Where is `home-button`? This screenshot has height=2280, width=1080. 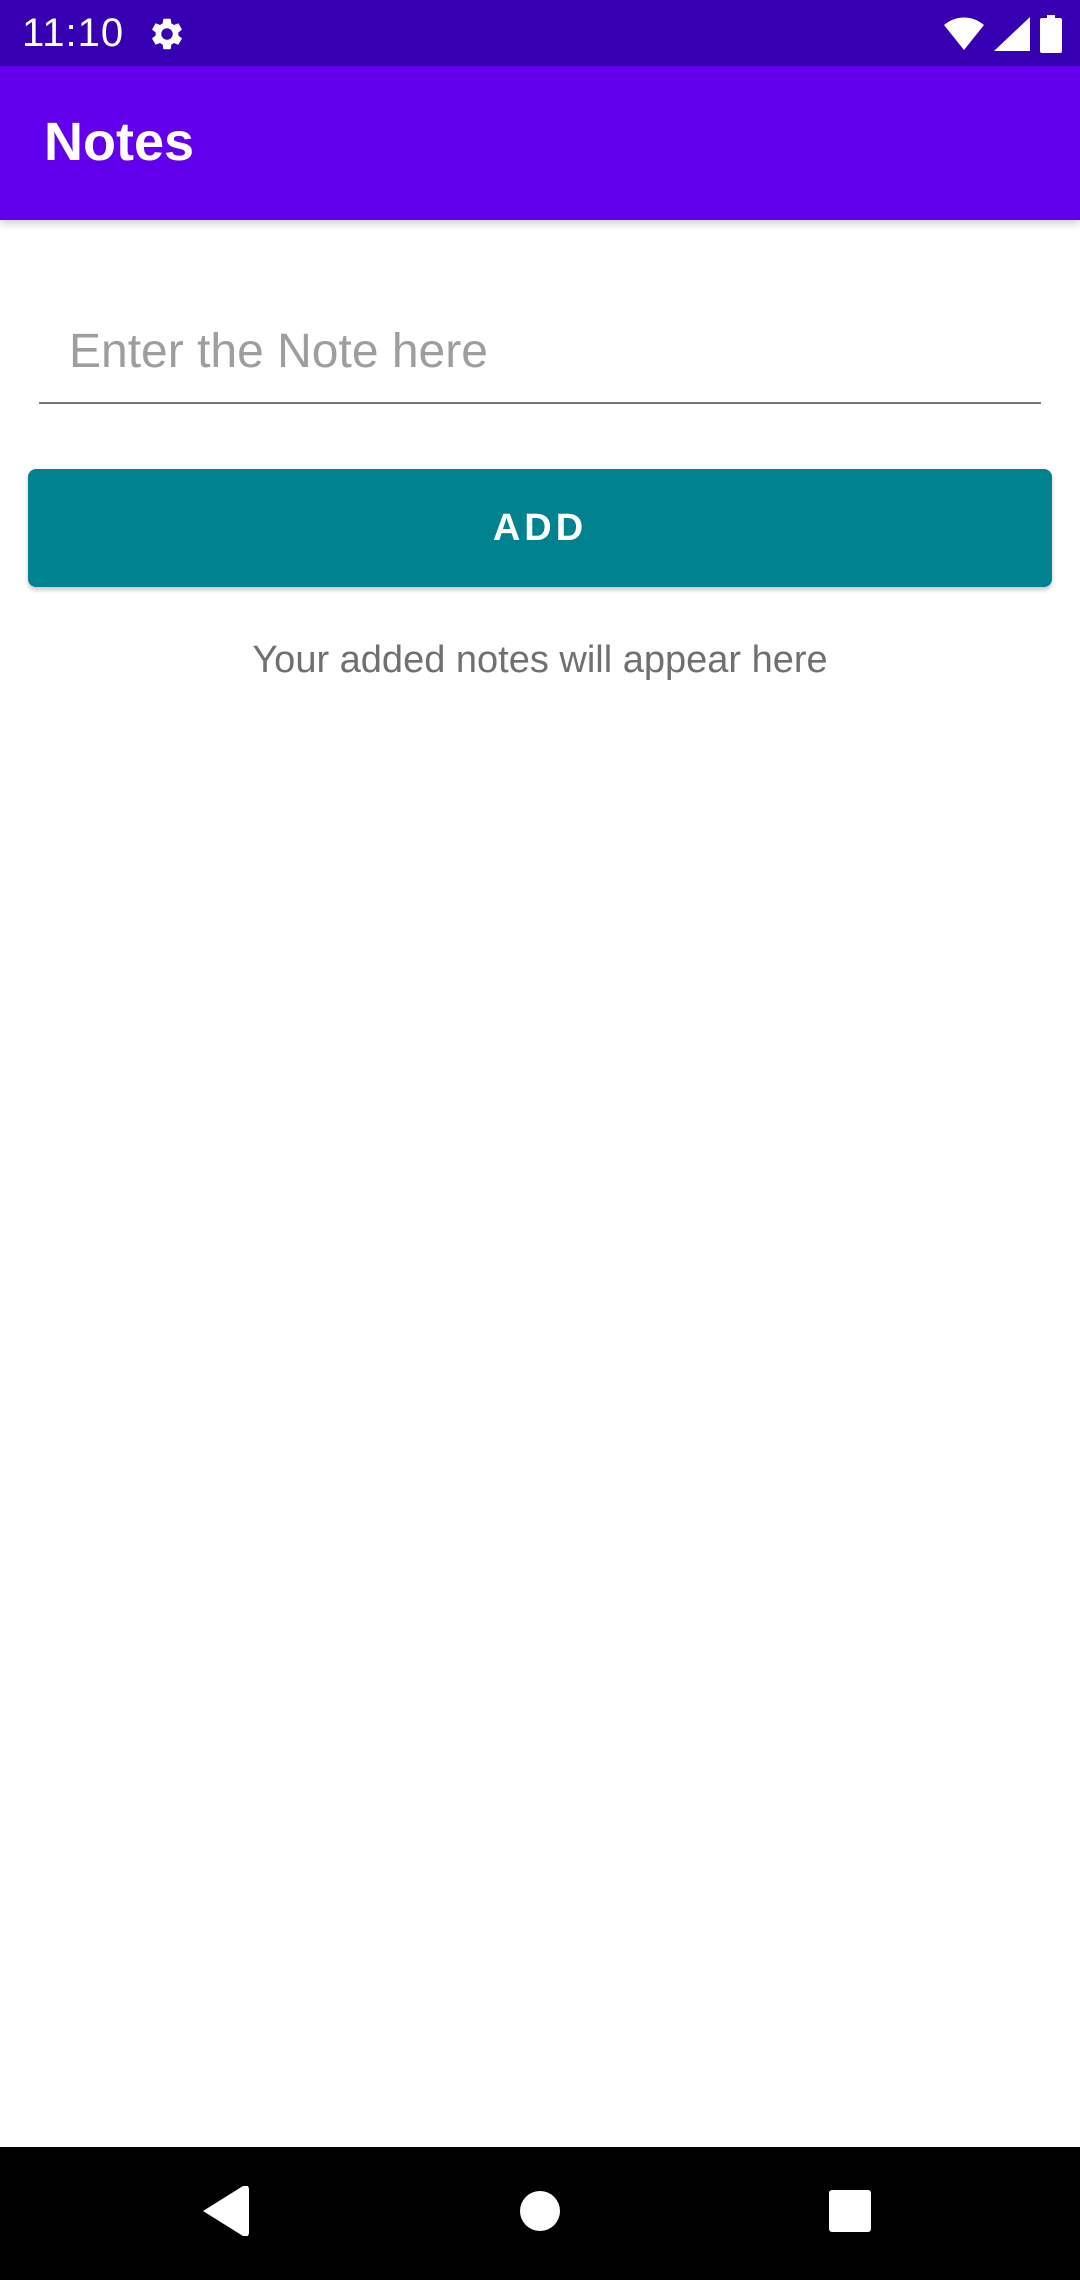 home-button is located at coordinates (540, 2213).